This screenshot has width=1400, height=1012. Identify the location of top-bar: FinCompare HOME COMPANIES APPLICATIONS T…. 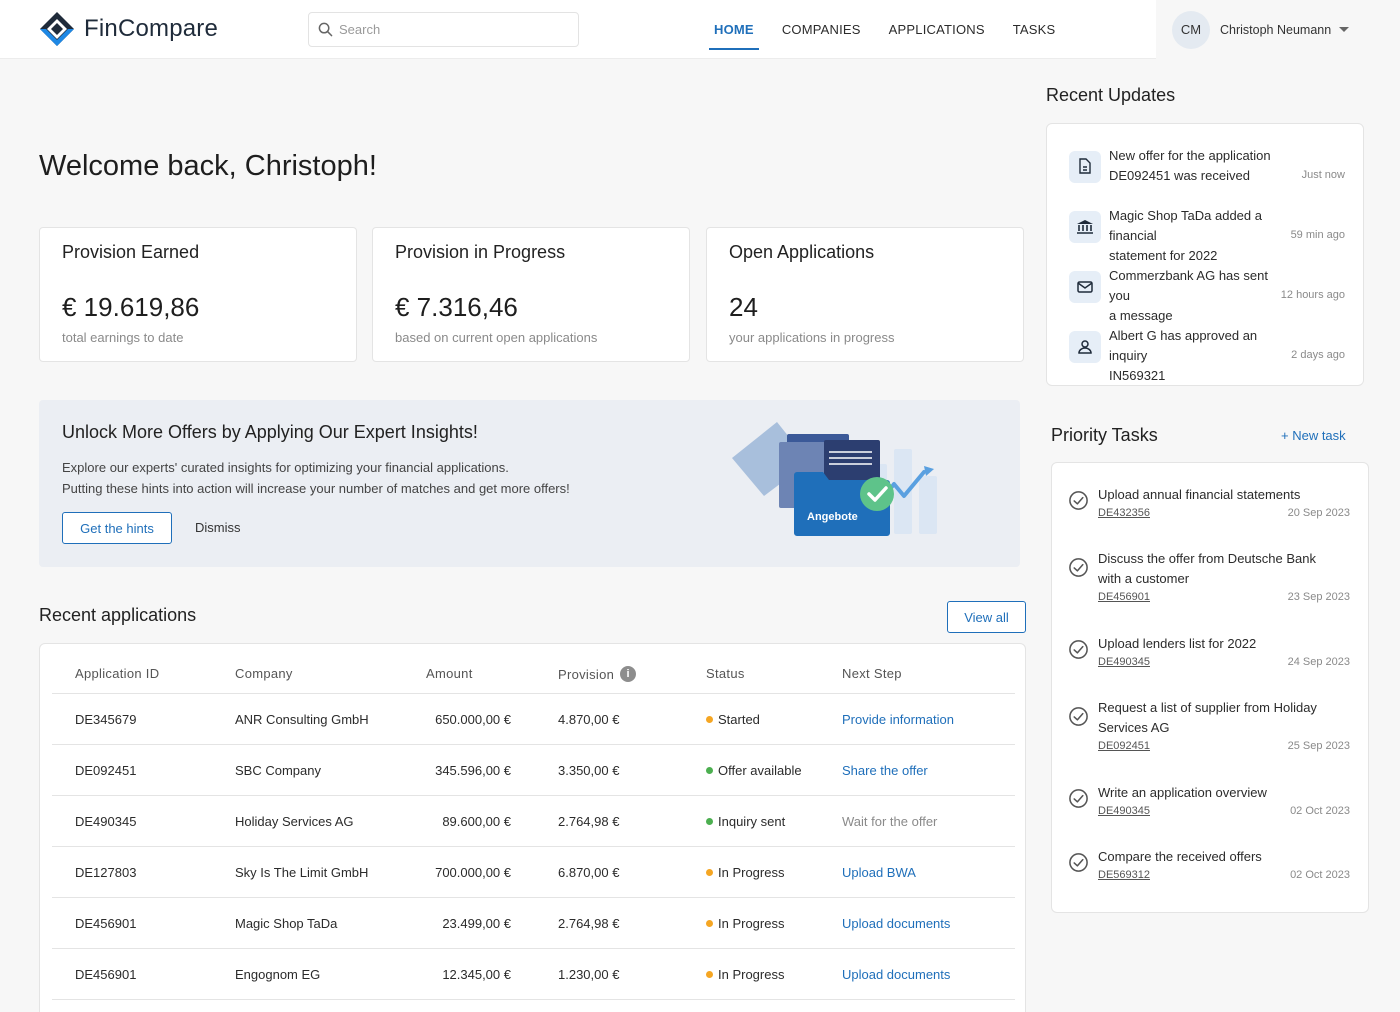
(700, 29).